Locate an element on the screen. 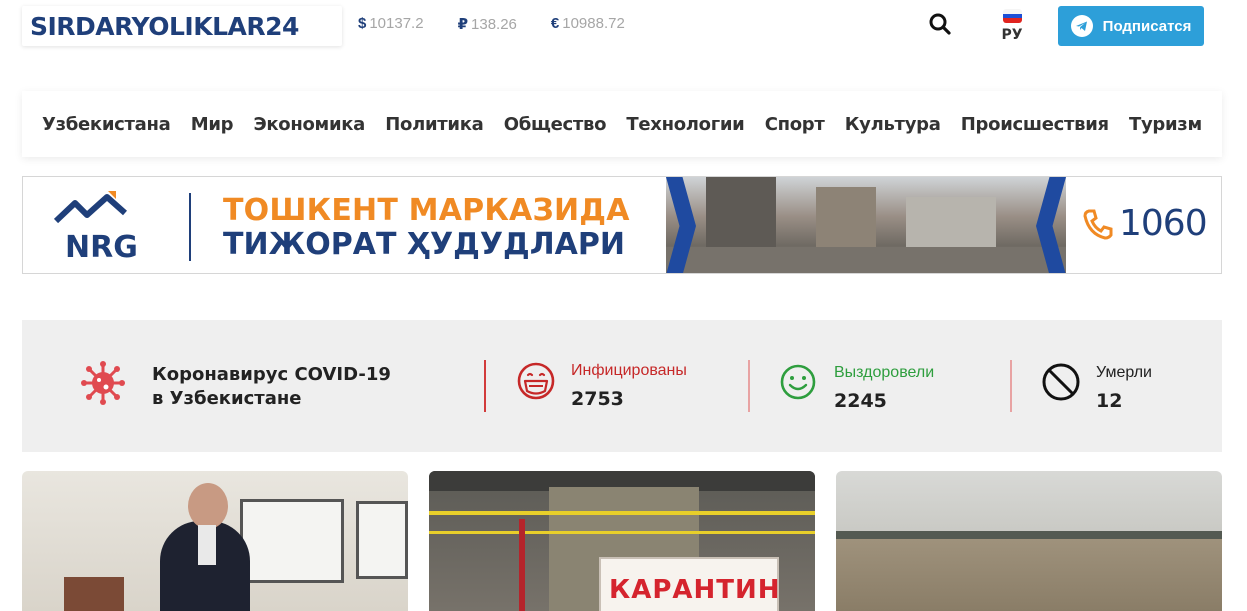  currency-rates: $10137.2 ₽138.26 €10988.72 is located at coordinates (491, 24).